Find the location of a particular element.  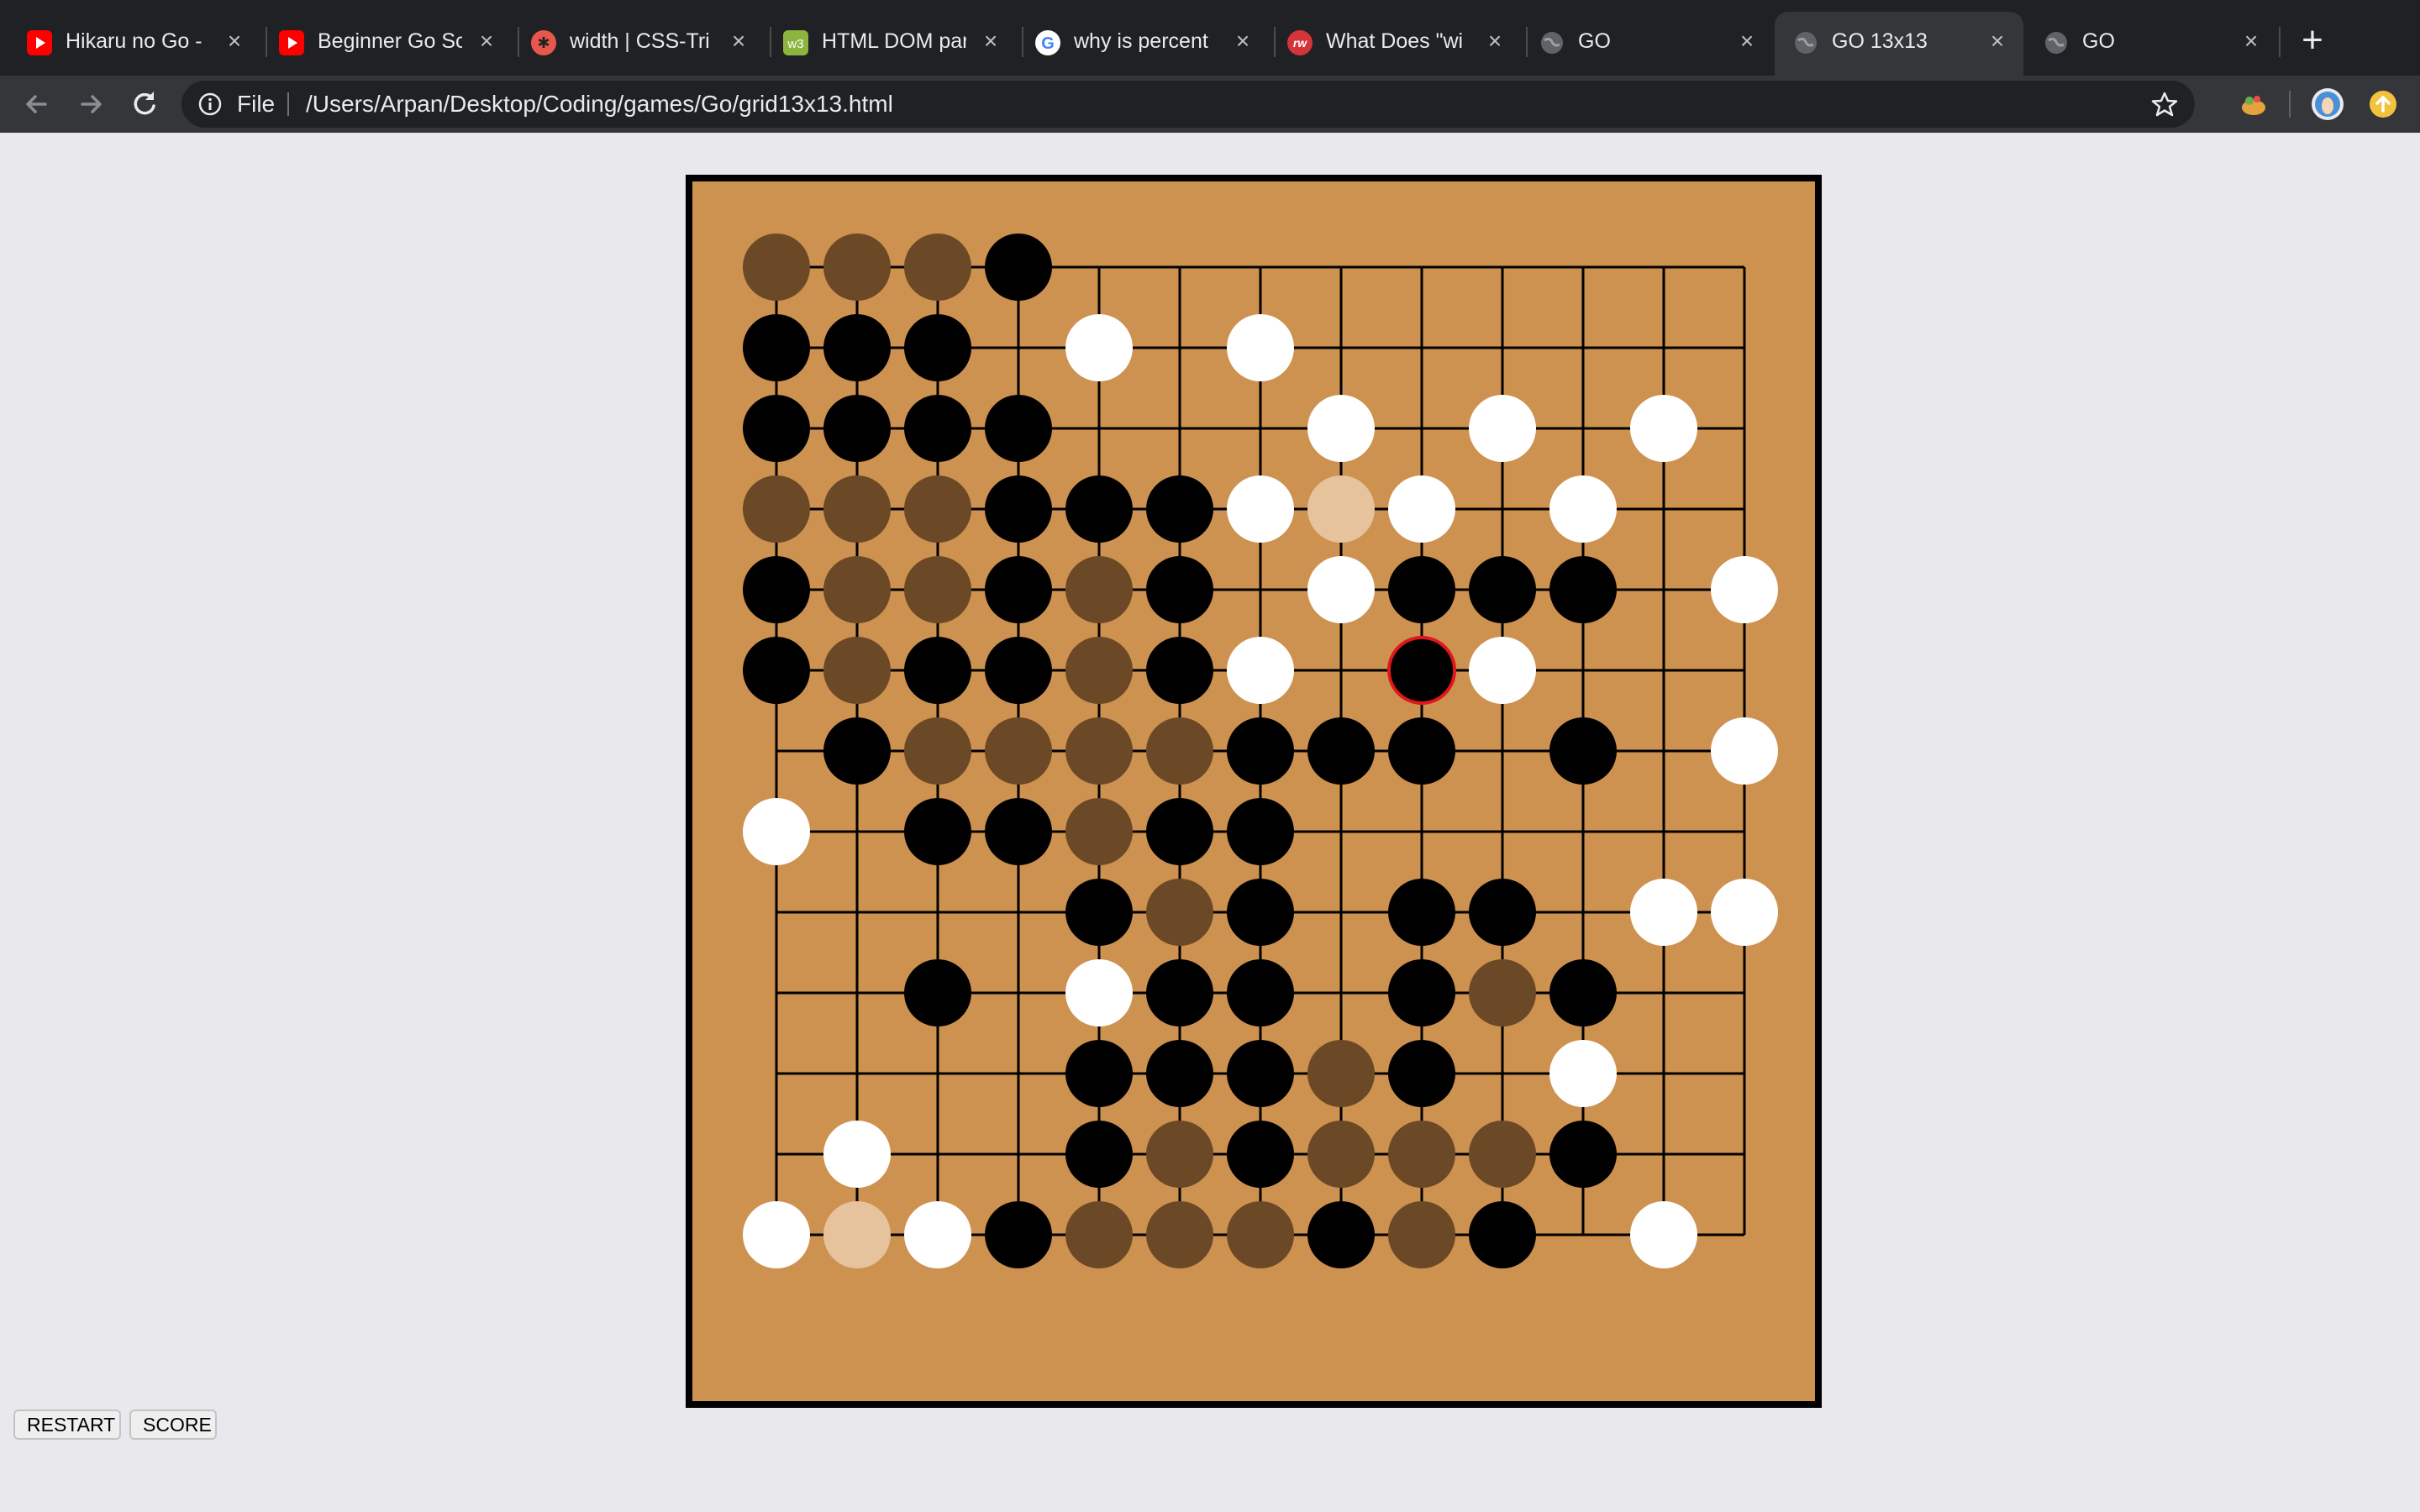

score-button: SCORE is located at coordinates (173, 1425).